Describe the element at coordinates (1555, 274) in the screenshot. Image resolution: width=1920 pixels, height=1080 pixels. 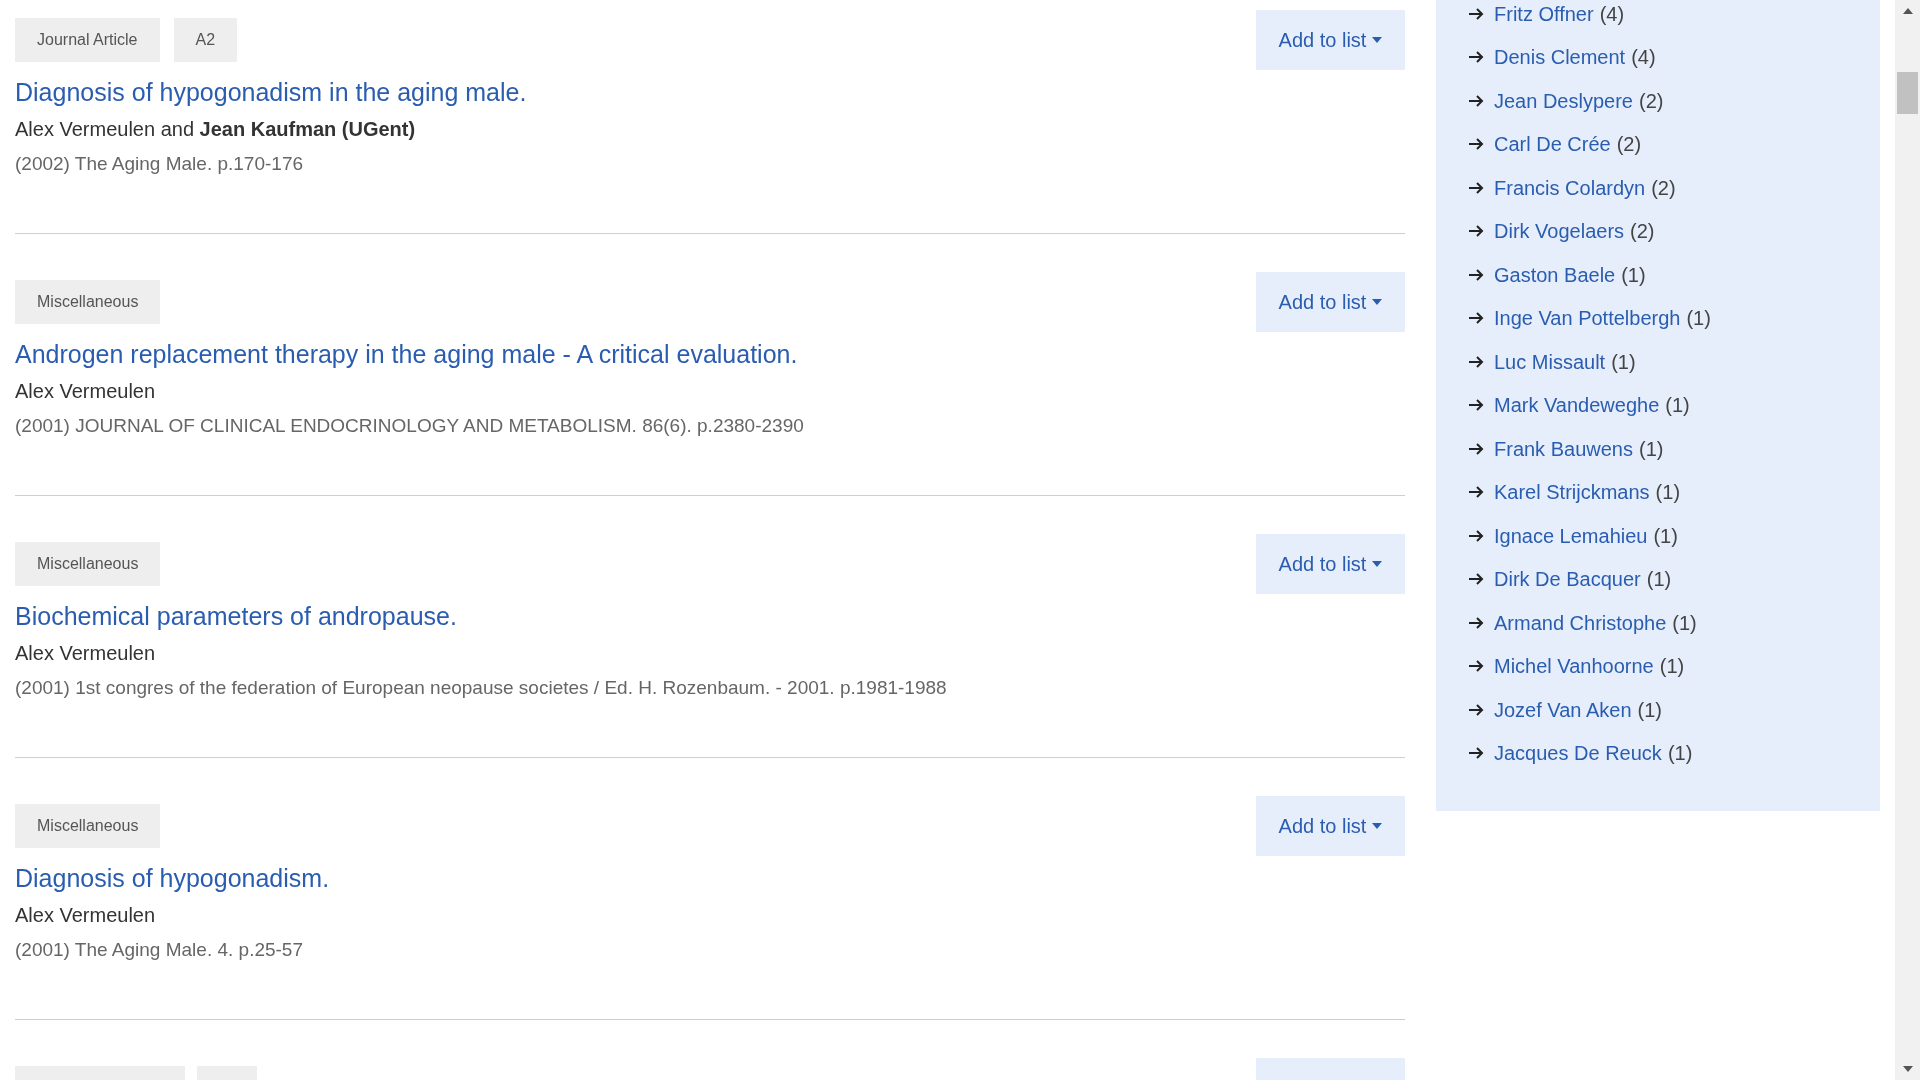
I see `coauthor-link: Gaston Baele` at that location.